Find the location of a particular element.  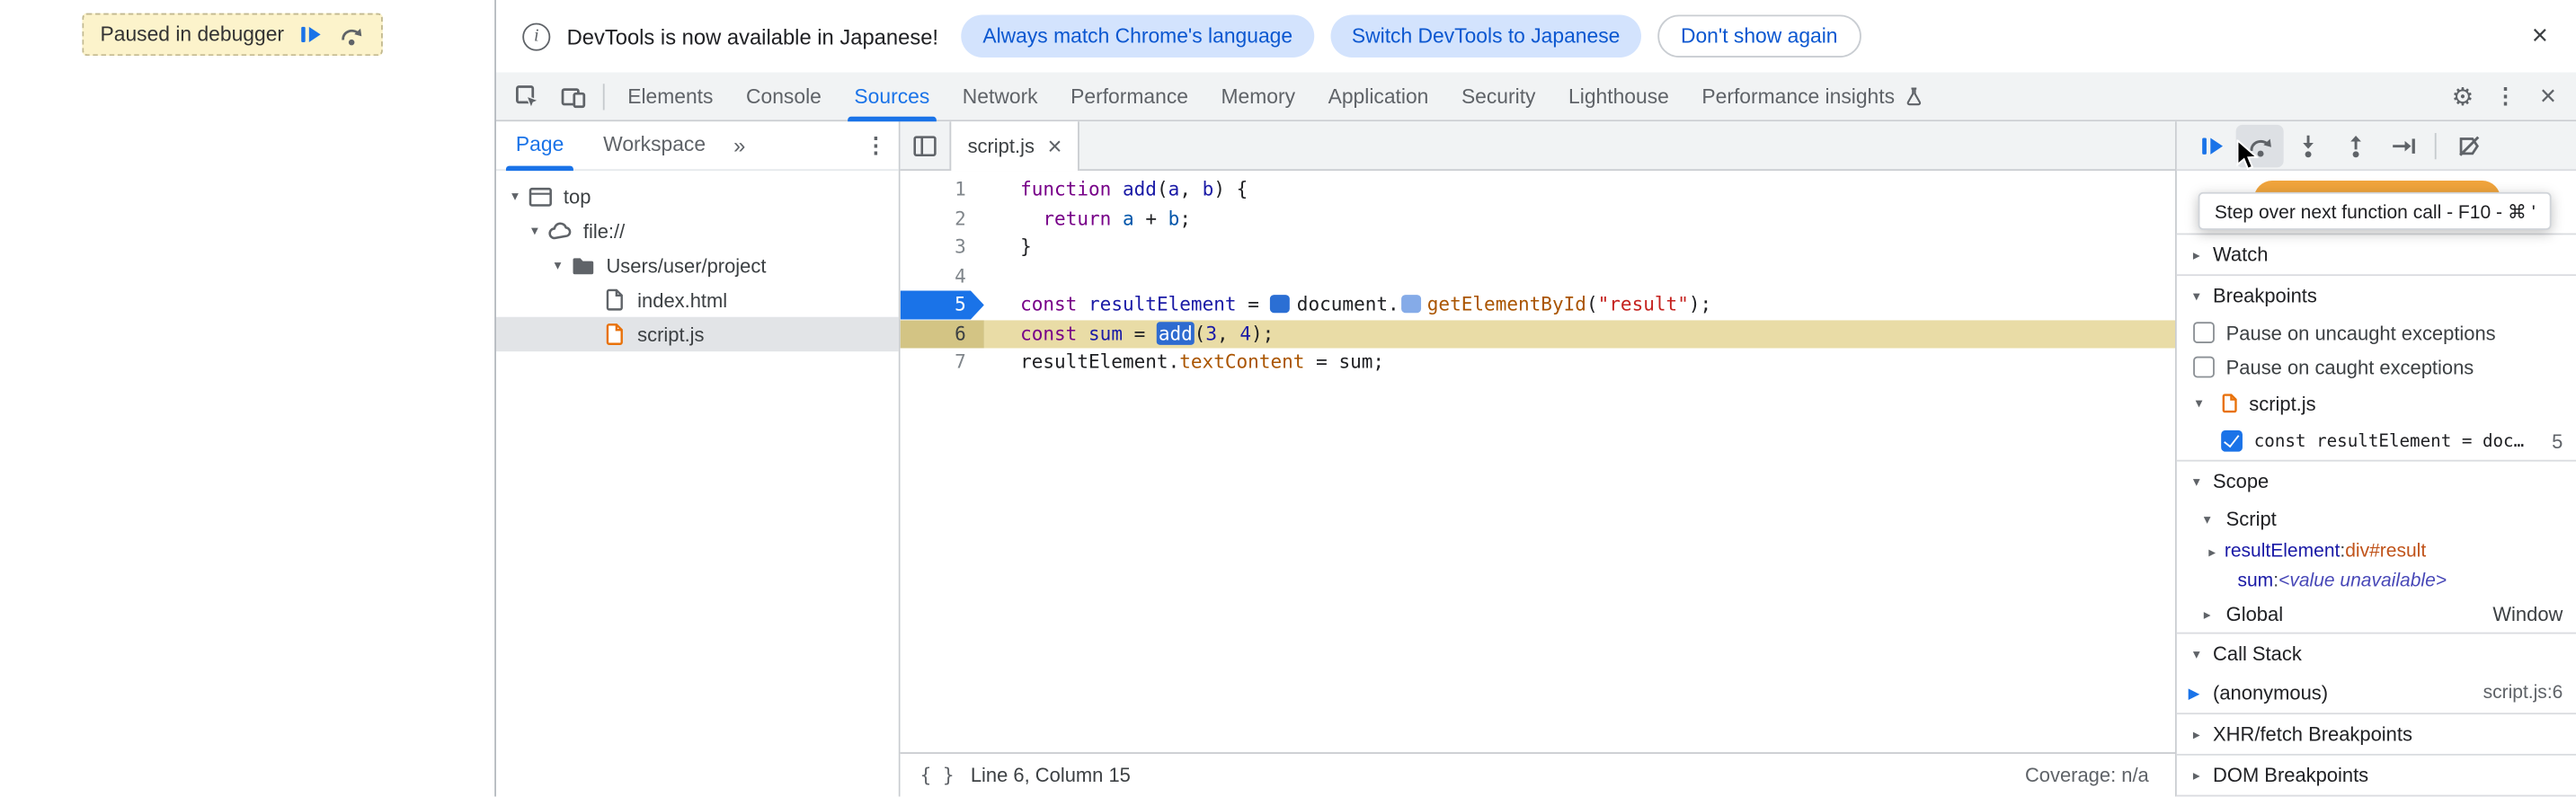

call-stack-section: ▾ Call Stack ▶ (anonymous) script.js:6 is located at coordinates (2376, 674).